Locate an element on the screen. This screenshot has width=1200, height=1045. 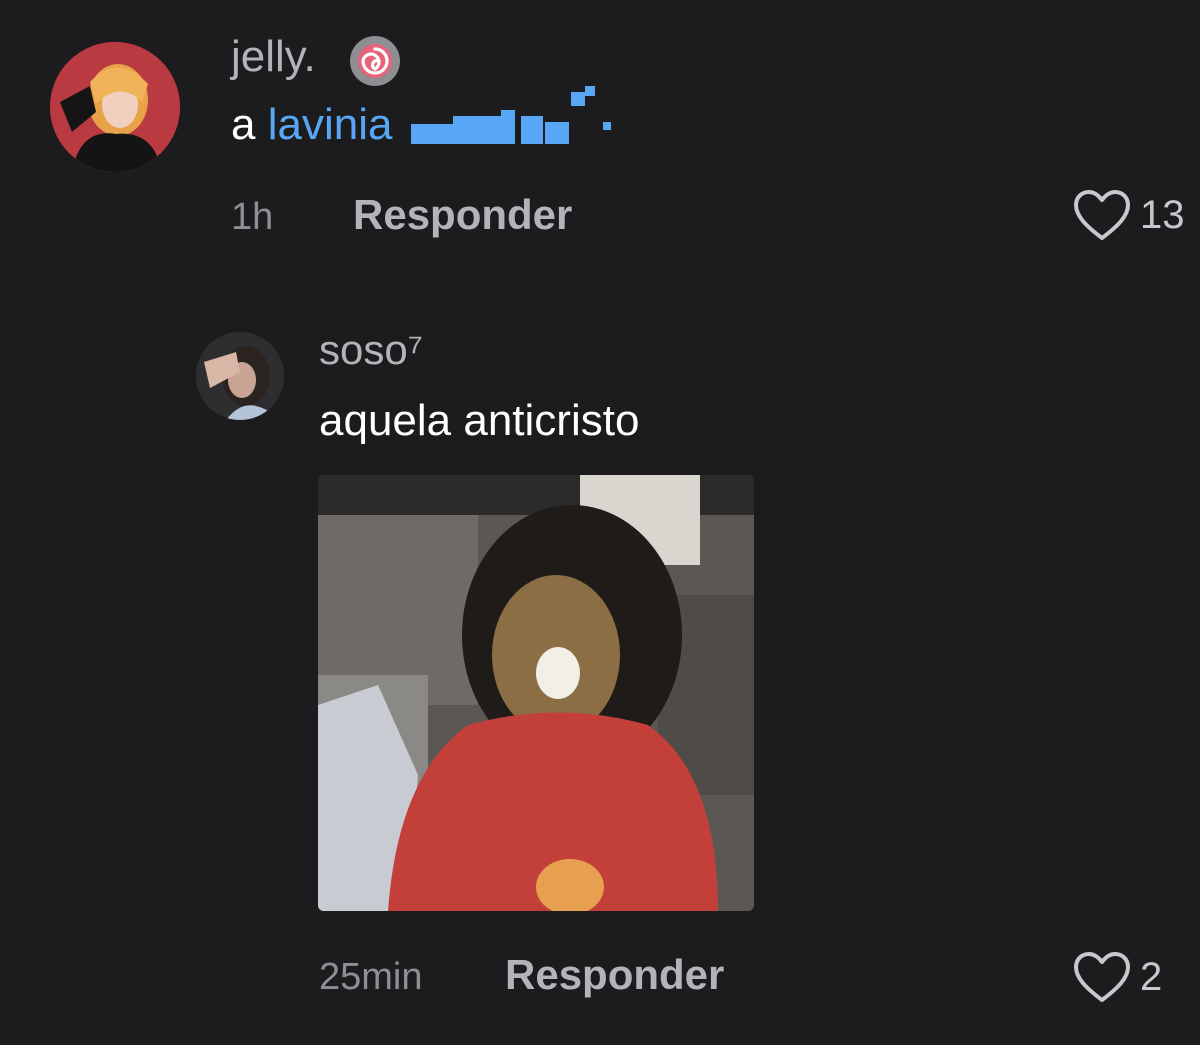
comment-timestamp: 1h is located at coordinates (252, 217).